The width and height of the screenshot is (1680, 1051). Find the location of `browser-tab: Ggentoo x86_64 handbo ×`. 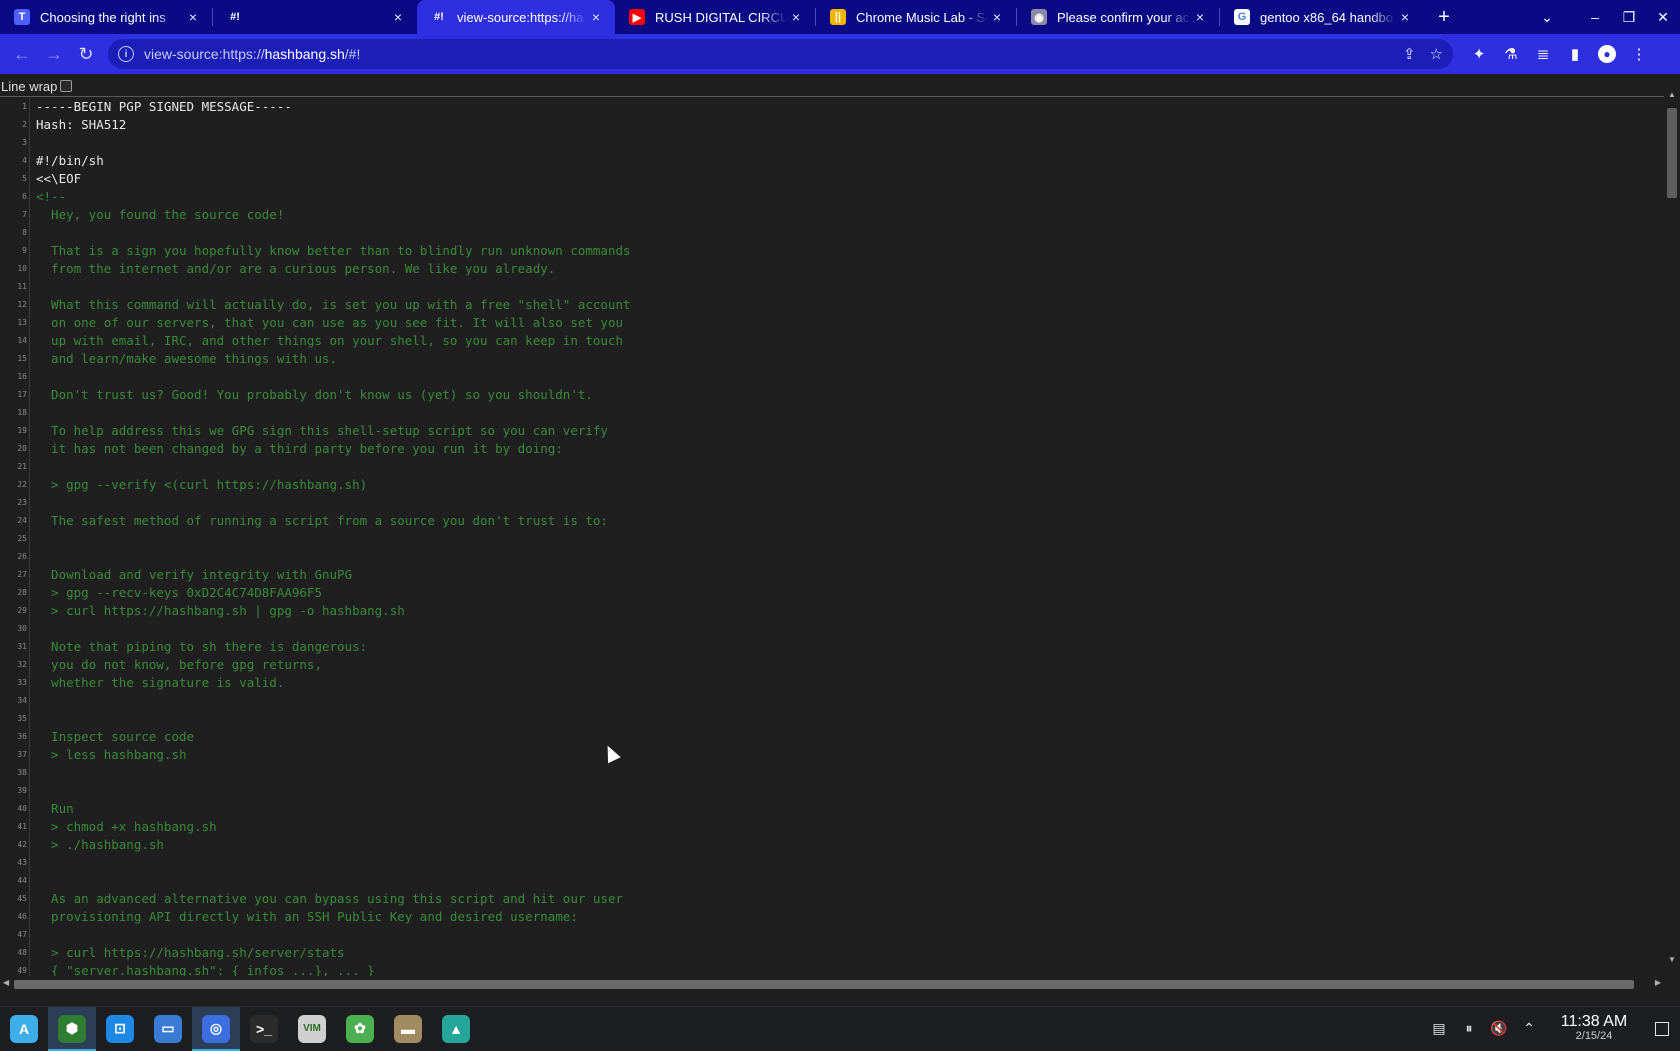

browser-tab: Ggentoo x86_64 handbo × is located at coordinates (1322, 17).